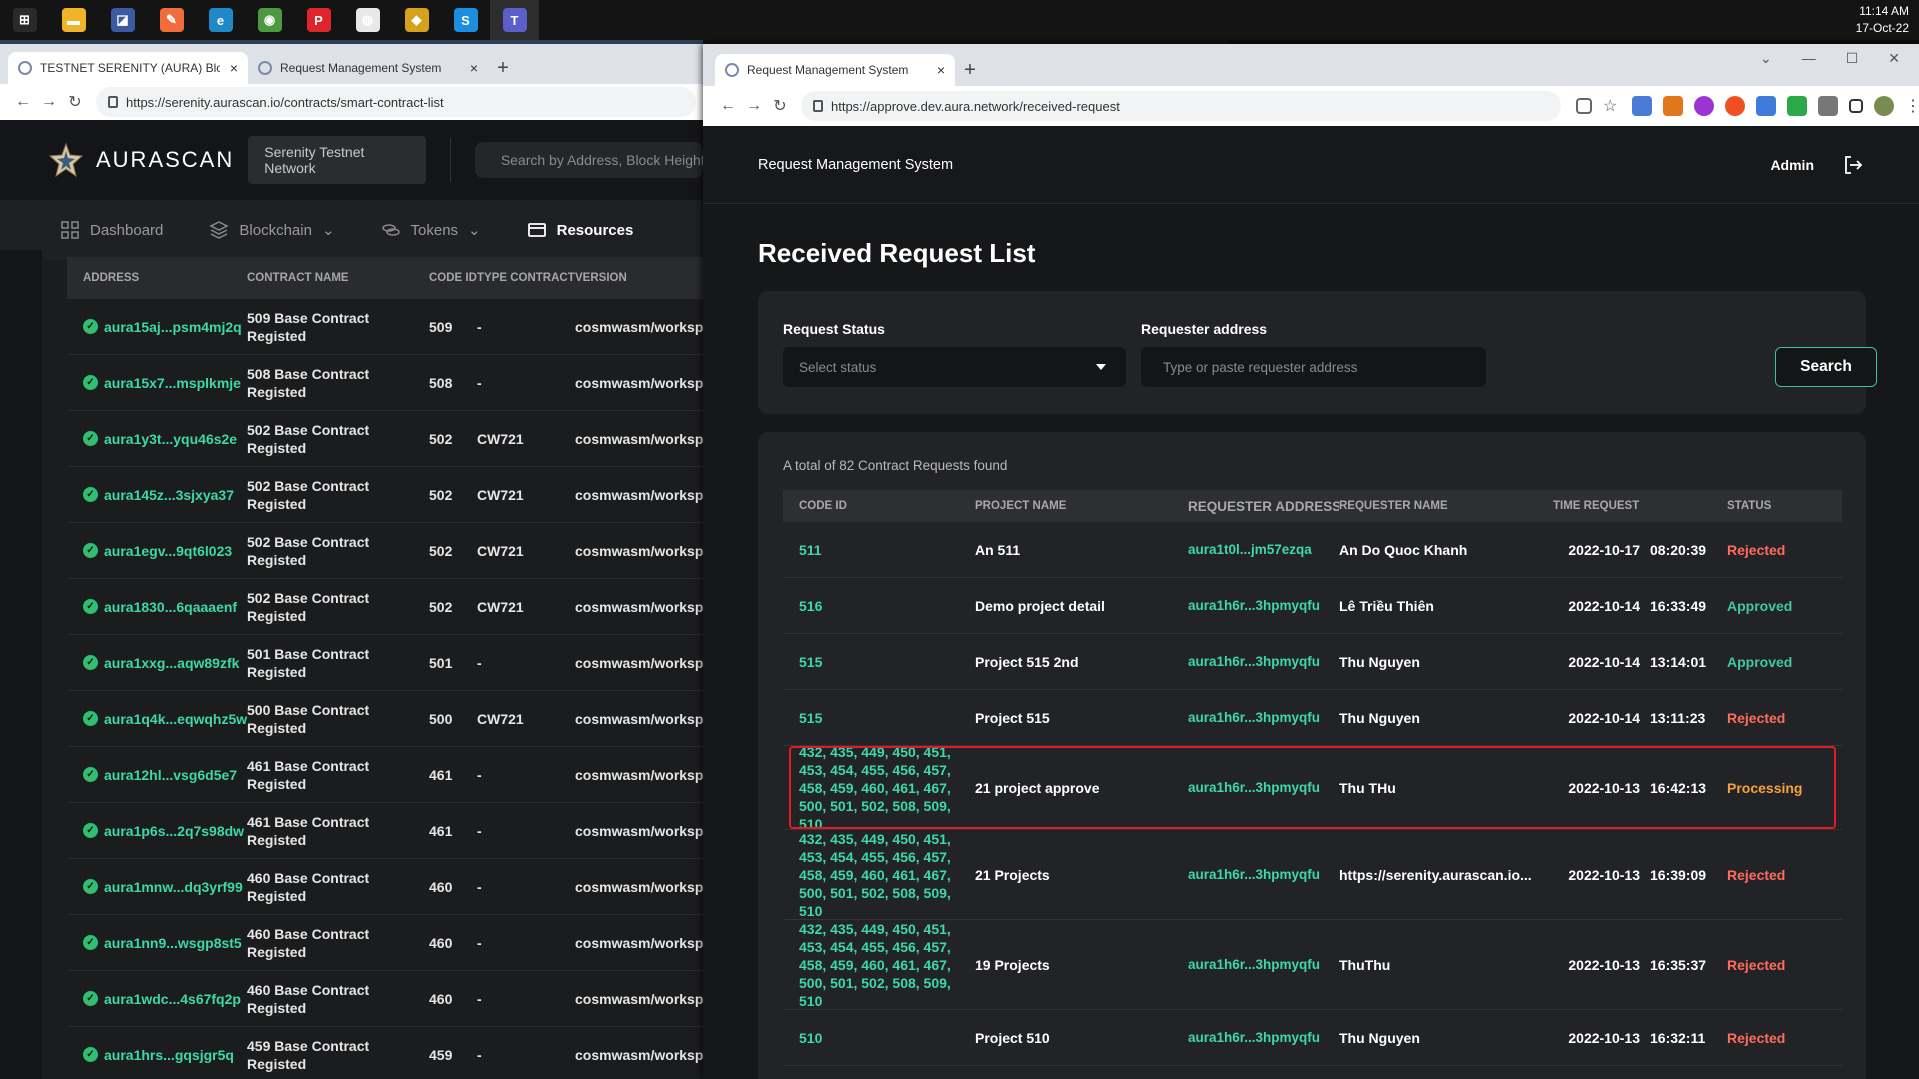 This screenshot has height=1079, width=1919. What do you see at coordinates (879, 606) in the screenshot?
I see `code-id-link: 516` at bounding box center [879, 606].